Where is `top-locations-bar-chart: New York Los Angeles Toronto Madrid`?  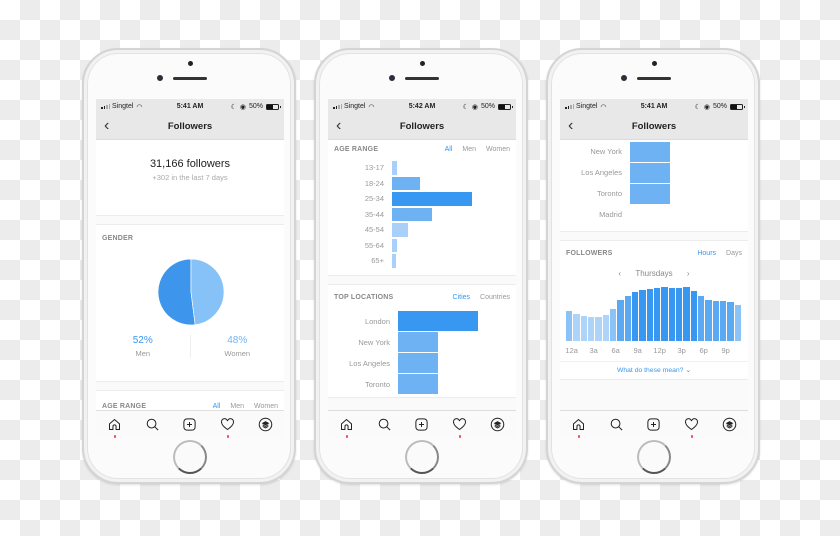
top-locations-bar-chart: New York Los Angeles Toronto Madrid is located at coordinates (654, 182).